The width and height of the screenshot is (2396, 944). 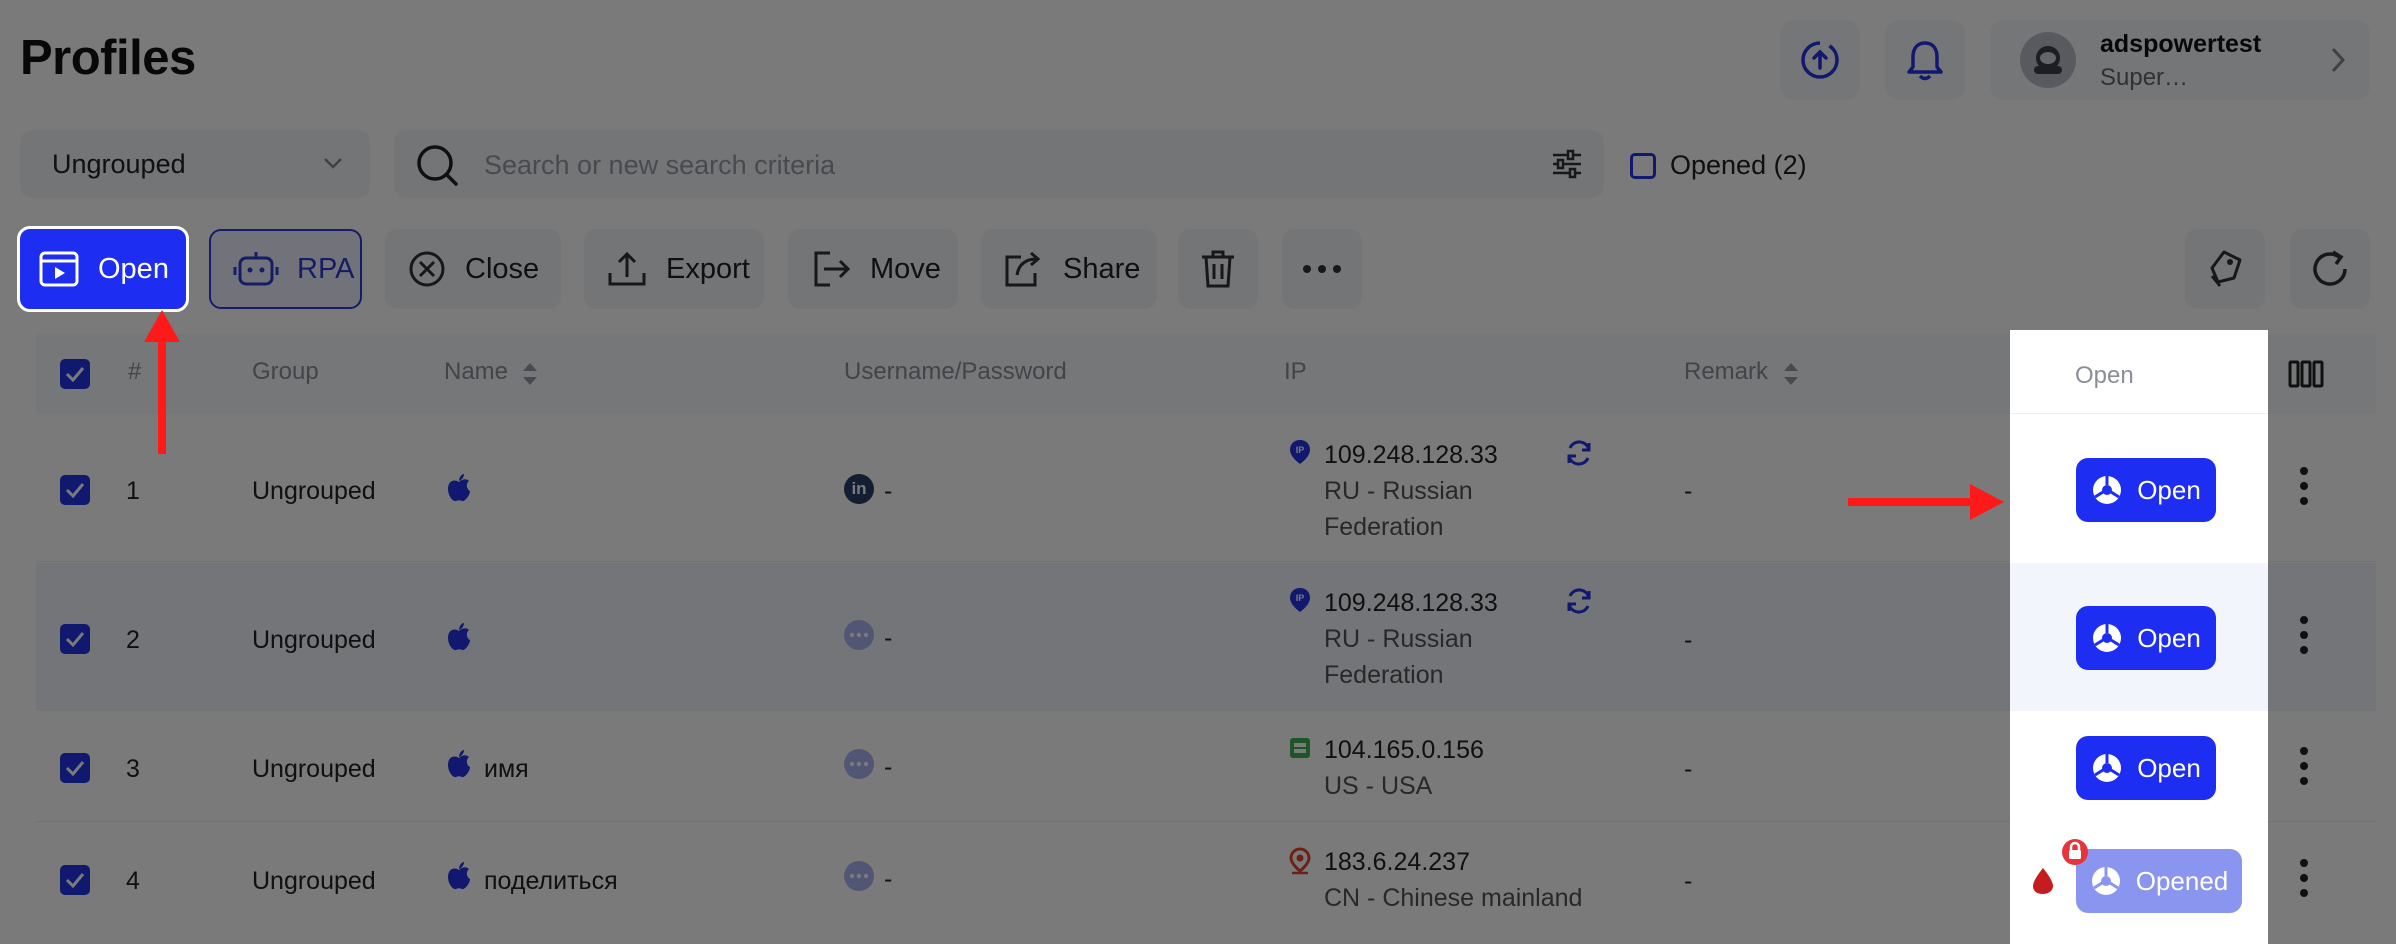 I want to click on row-ip: 109.248.128.33, so click(x=1411, y=455).